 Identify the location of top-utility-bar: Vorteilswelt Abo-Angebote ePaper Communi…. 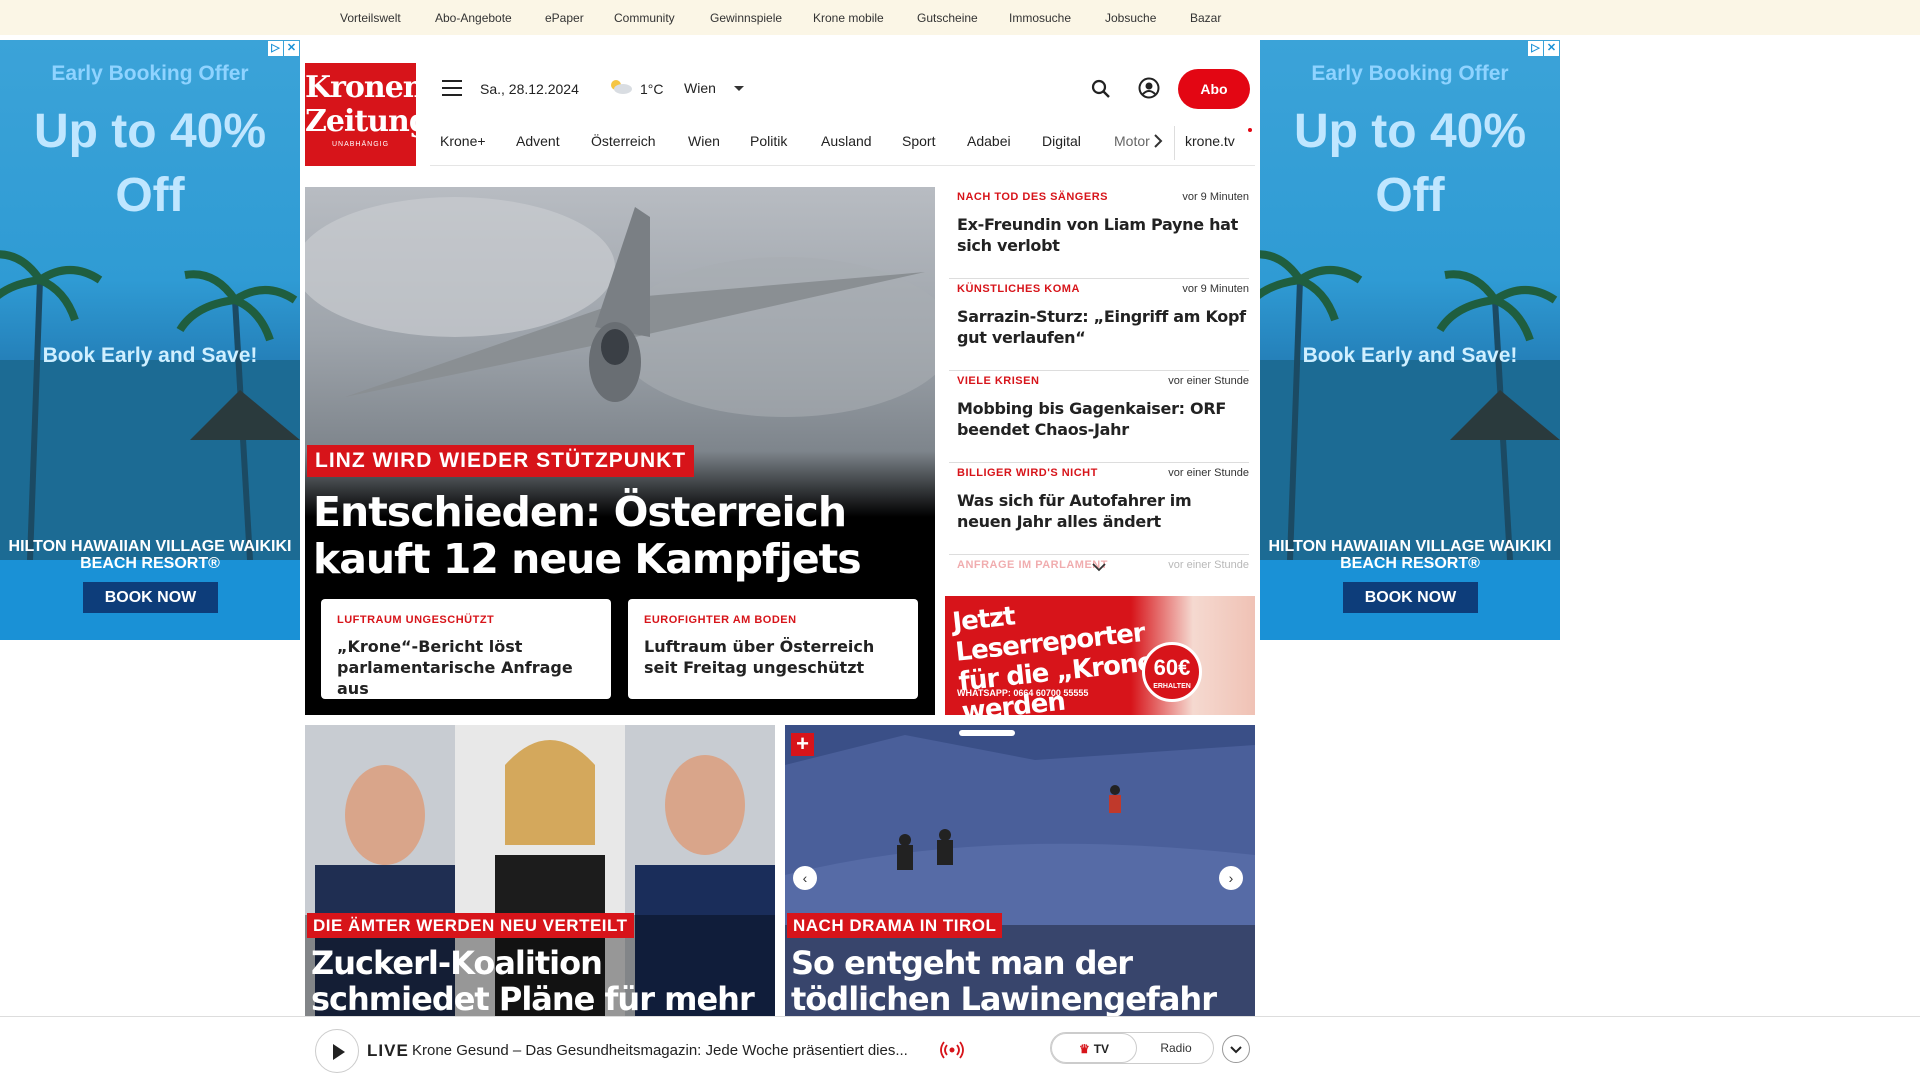
(960, 17).